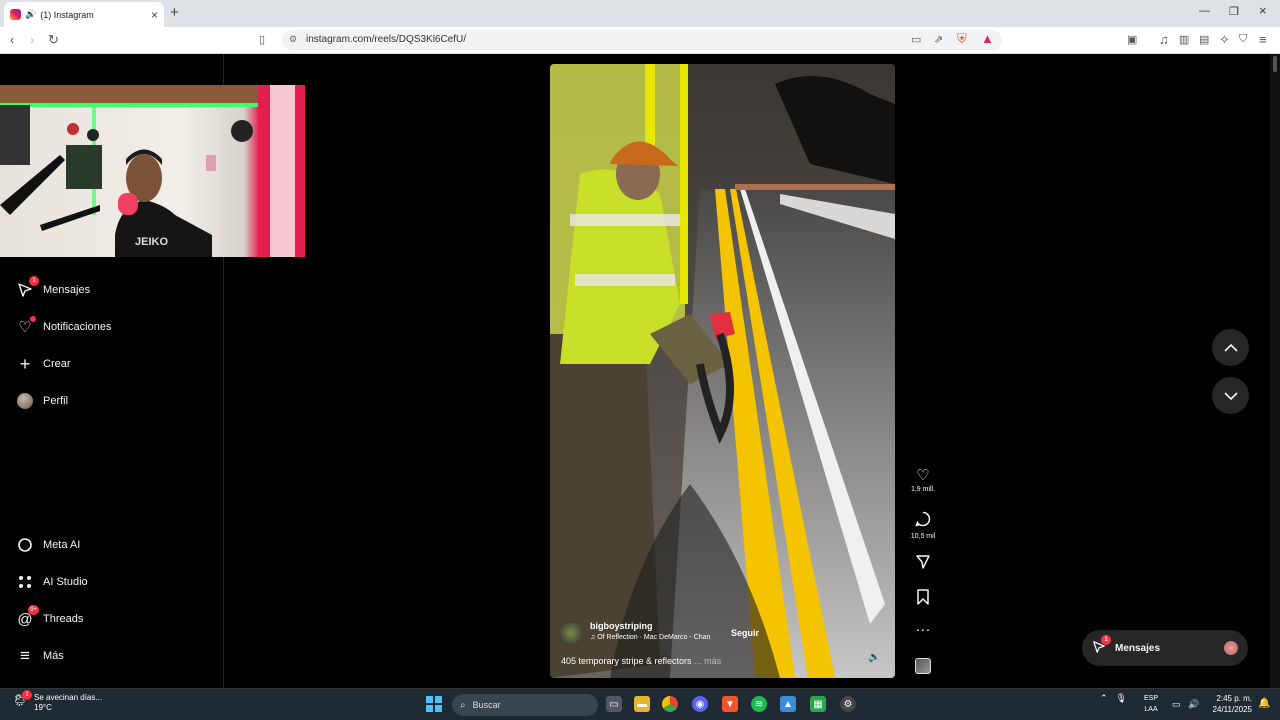  I want to click on notification-bell-icon: 🔔, so click(1264, 703).